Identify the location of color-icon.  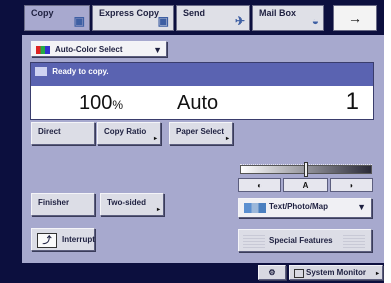
(43, 49).